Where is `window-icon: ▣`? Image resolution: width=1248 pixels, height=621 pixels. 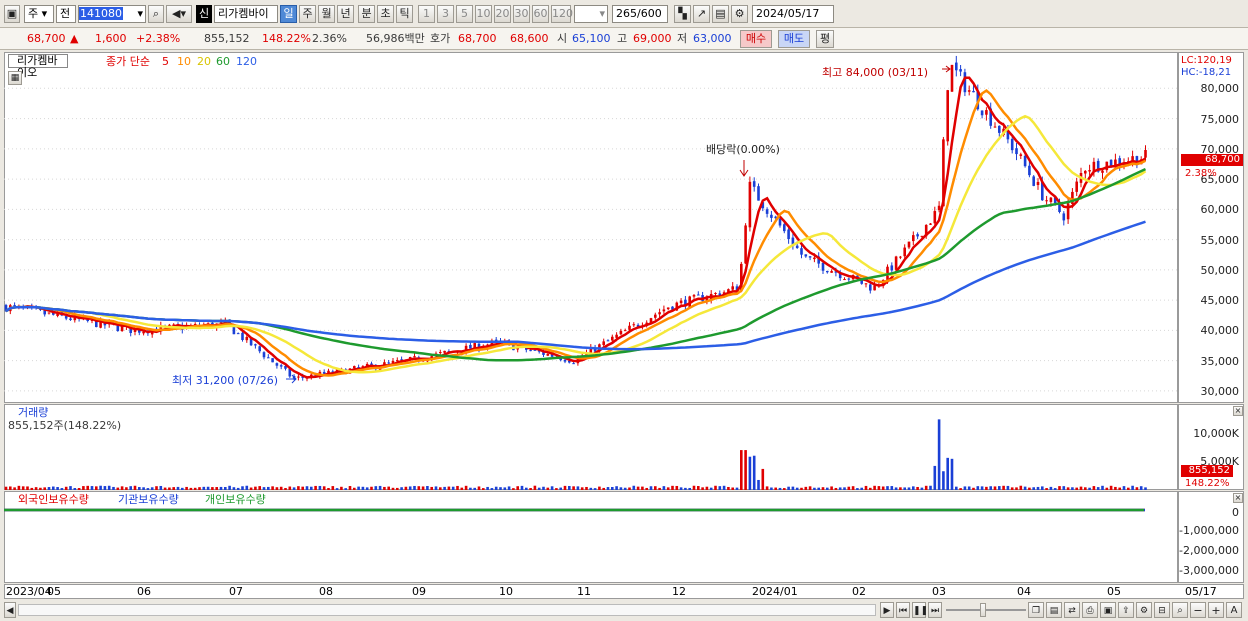
window-icon: ▣ is located at coordinates (12, 14).